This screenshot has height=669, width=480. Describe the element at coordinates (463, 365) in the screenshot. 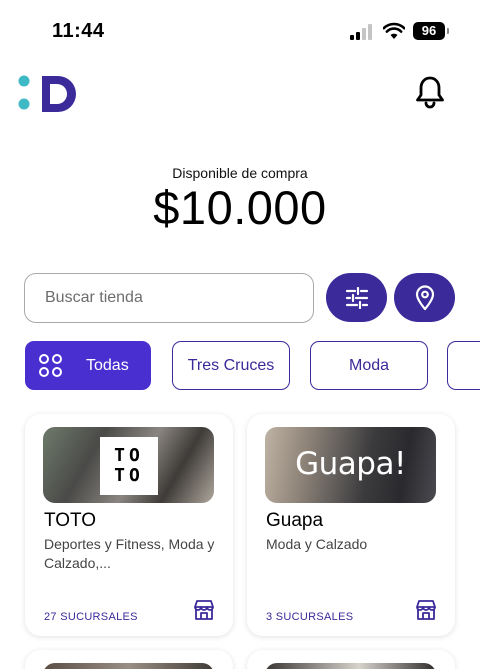

I see `chip-more` at that location.